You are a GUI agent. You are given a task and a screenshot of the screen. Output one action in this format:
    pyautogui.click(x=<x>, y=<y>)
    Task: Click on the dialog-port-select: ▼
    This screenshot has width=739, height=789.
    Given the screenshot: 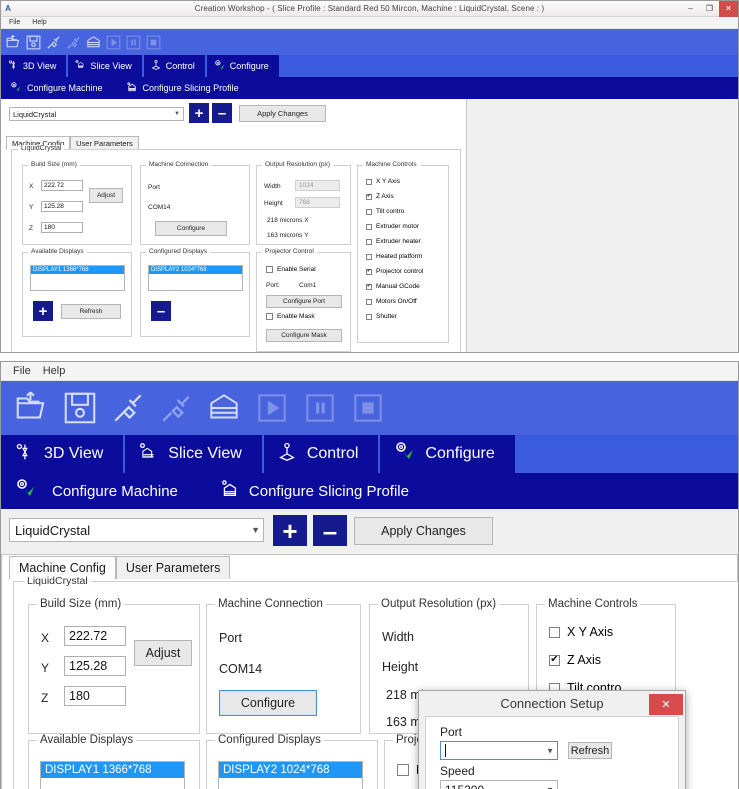 What is the action you would take?
    pyautogui.click(x=499, y=750)
    